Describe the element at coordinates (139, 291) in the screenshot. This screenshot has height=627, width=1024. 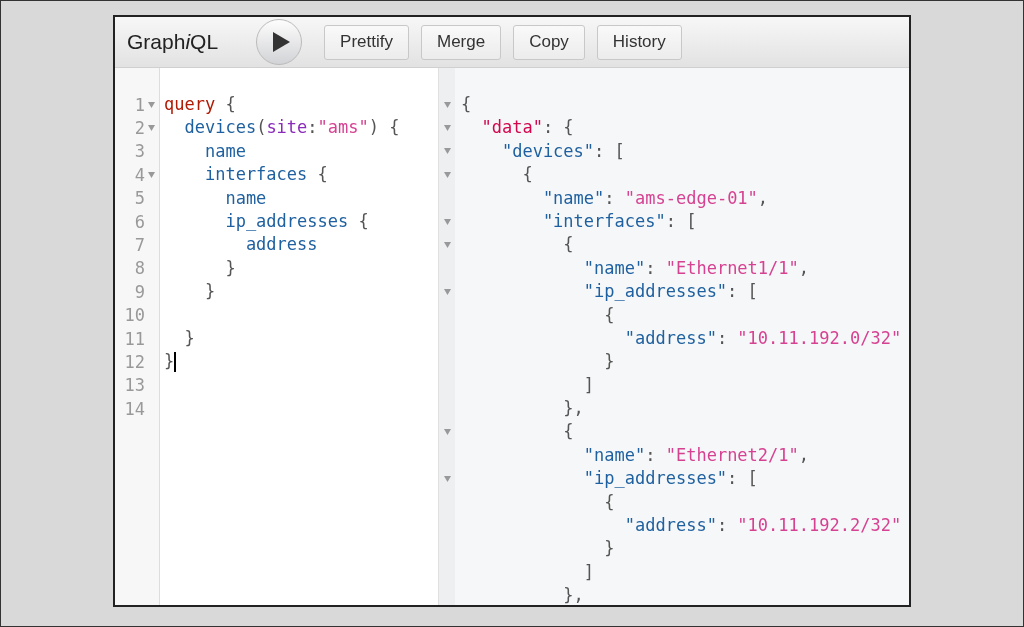
I see `line-number: 9` at that location.